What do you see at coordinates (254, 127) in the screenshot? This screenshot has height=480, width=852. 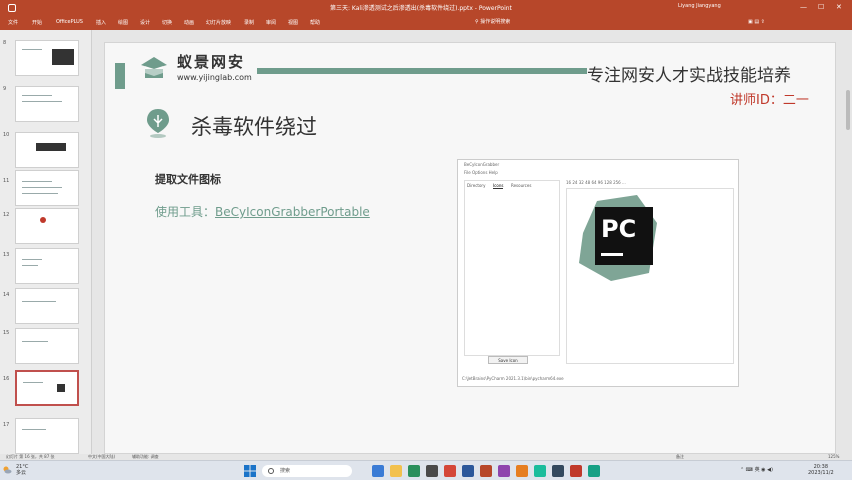 I see `section-title: 杀毒软件绕过` at bounding box center [254, 127].